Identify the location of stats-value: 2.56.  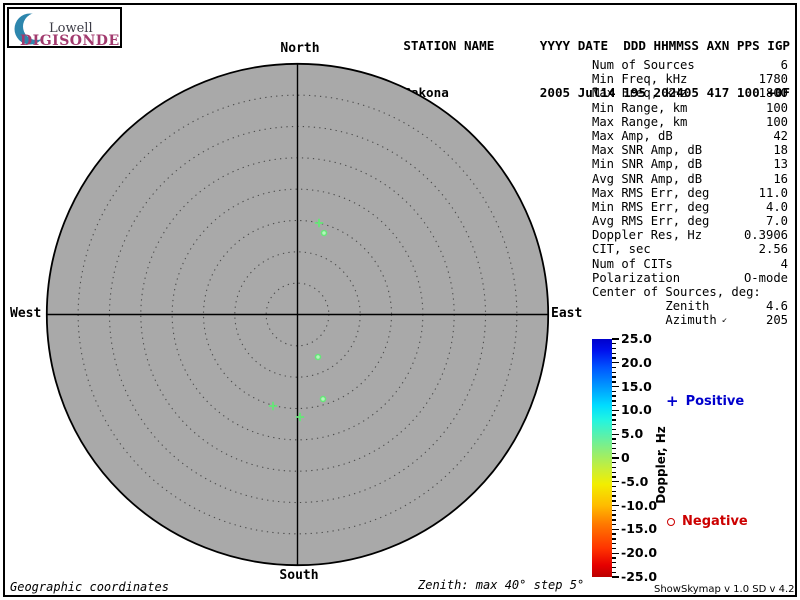
(773, 249).